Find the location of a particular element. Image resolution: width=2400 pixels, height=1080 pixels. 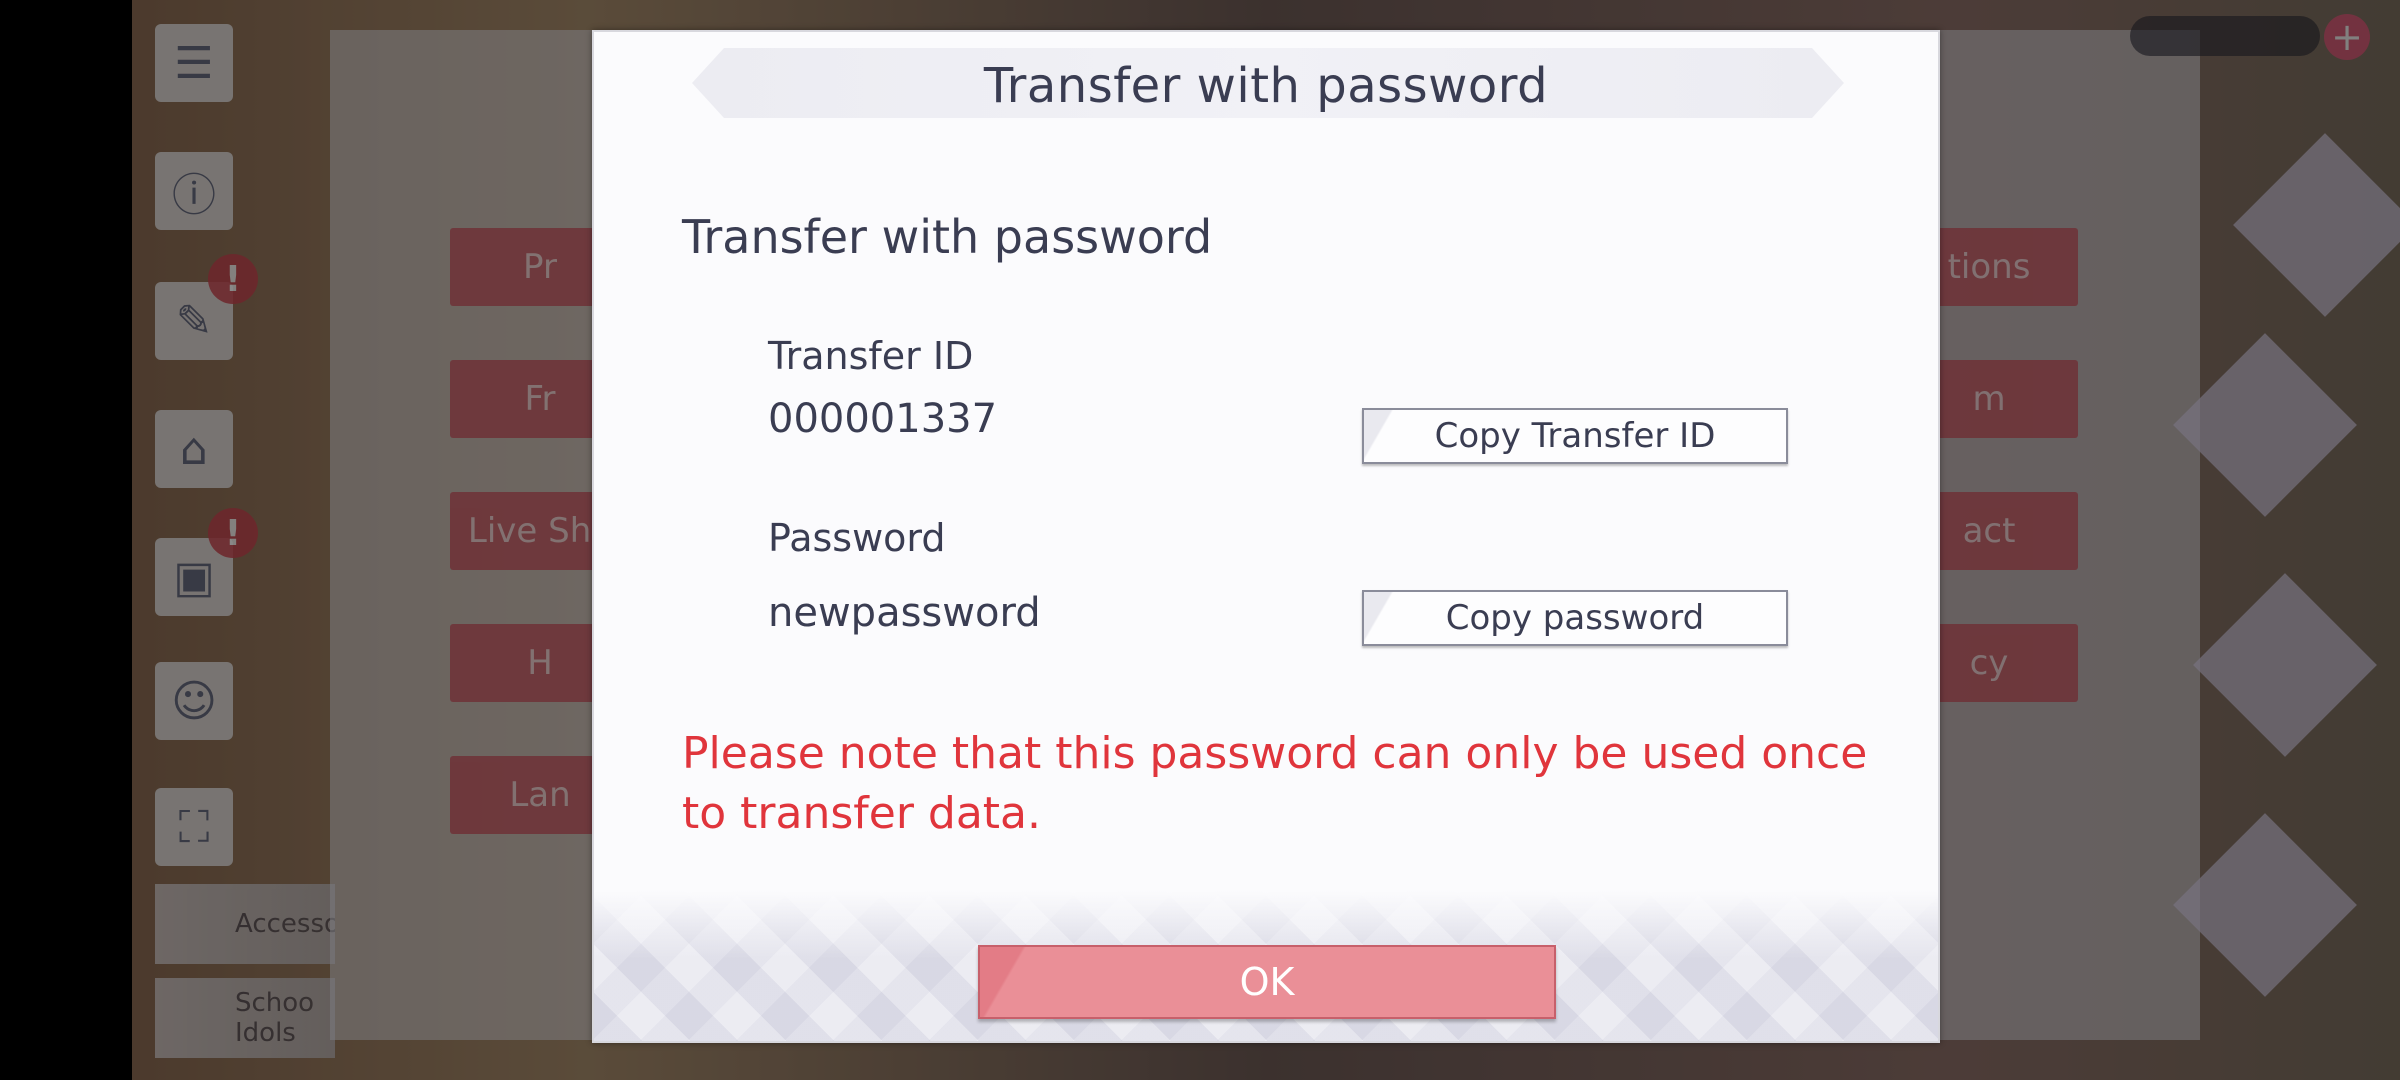

dialog-title: Transfer with password is located at coordinates (1266, 86).